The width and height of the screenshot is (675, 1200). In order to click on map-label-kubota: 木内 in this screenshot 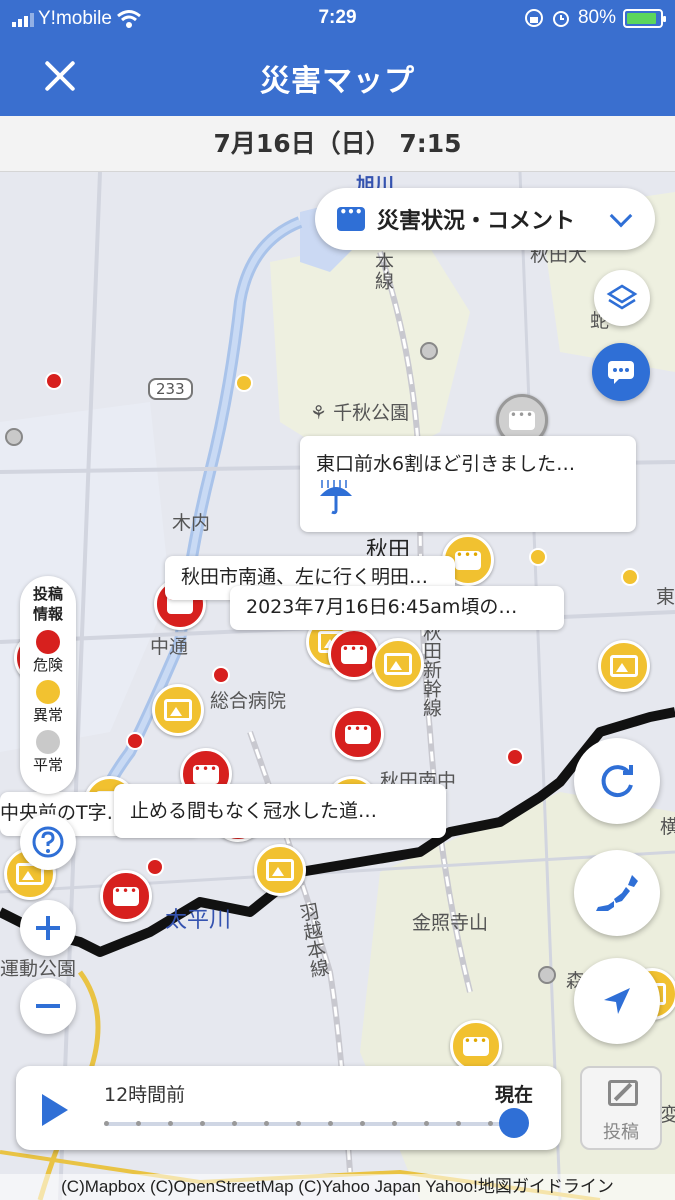, I will do `click(191, 523)`.